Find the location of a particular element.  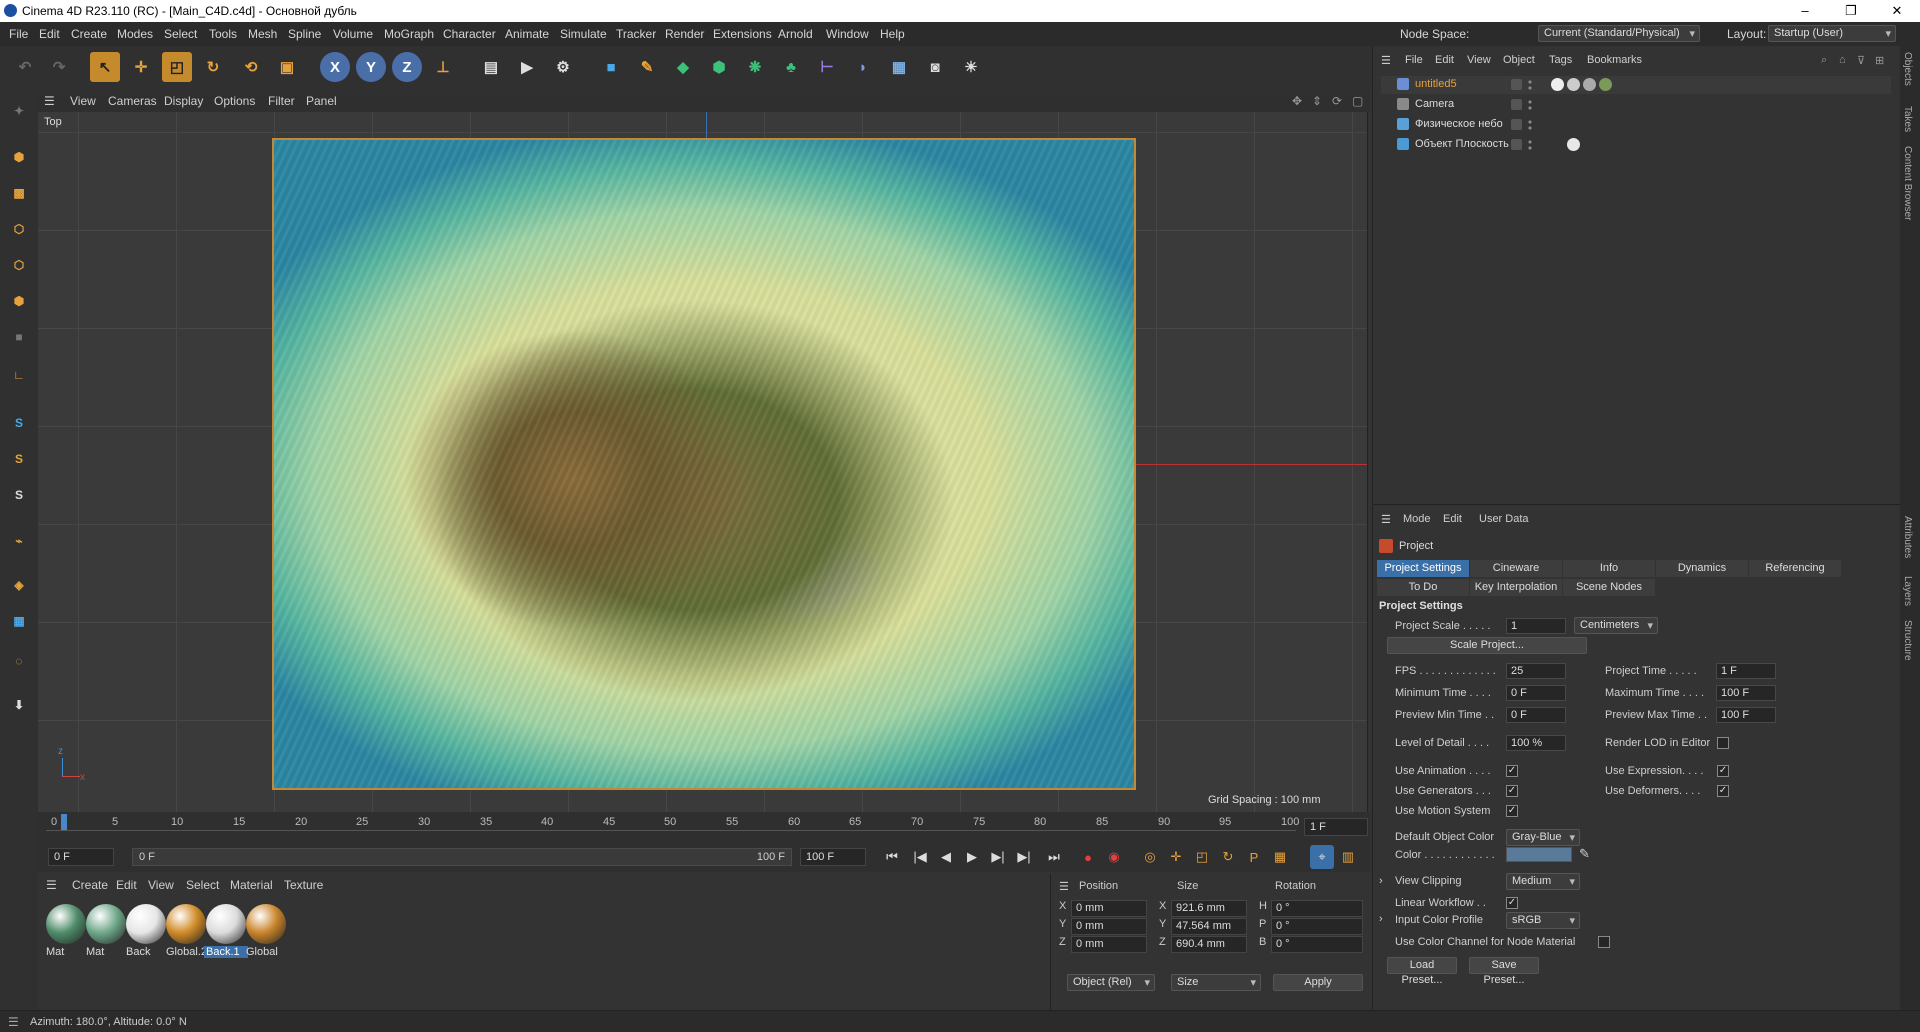

render-region-icon: ▤ is located at coordinates (491, 67).